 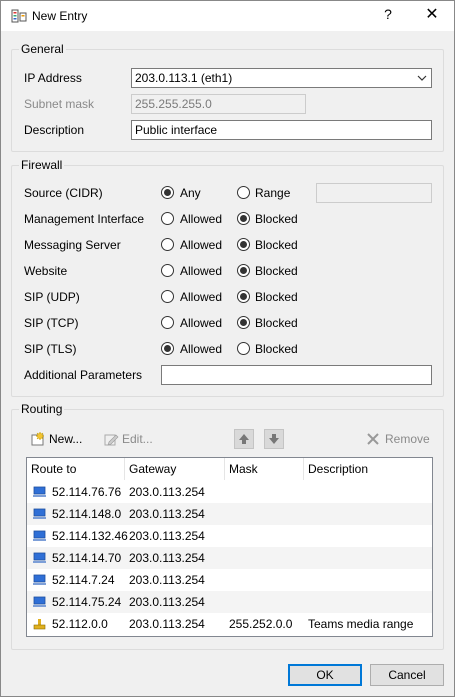 What do you see at coordinates (38, 438) in the screenshot?
I see `new-item-icon` at bounding box center [38, 438].